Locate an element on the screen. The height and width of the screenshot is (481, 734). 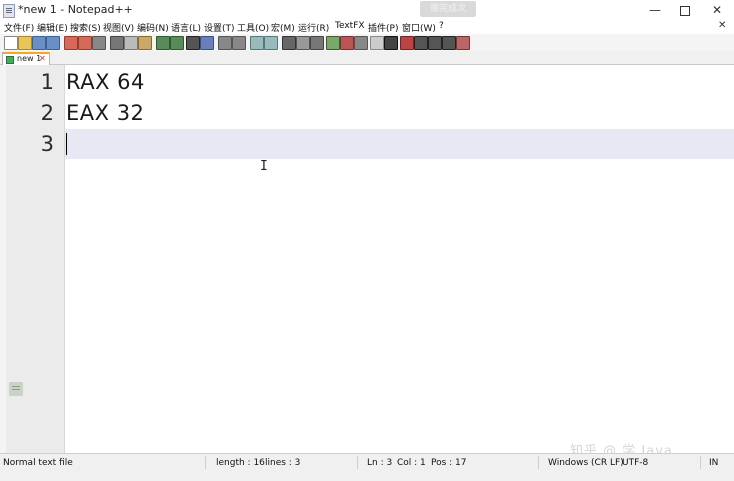
title-bar: *new 1 - Notepad++ 赠完成次 — ✕ is located at coordinates (367, 10).